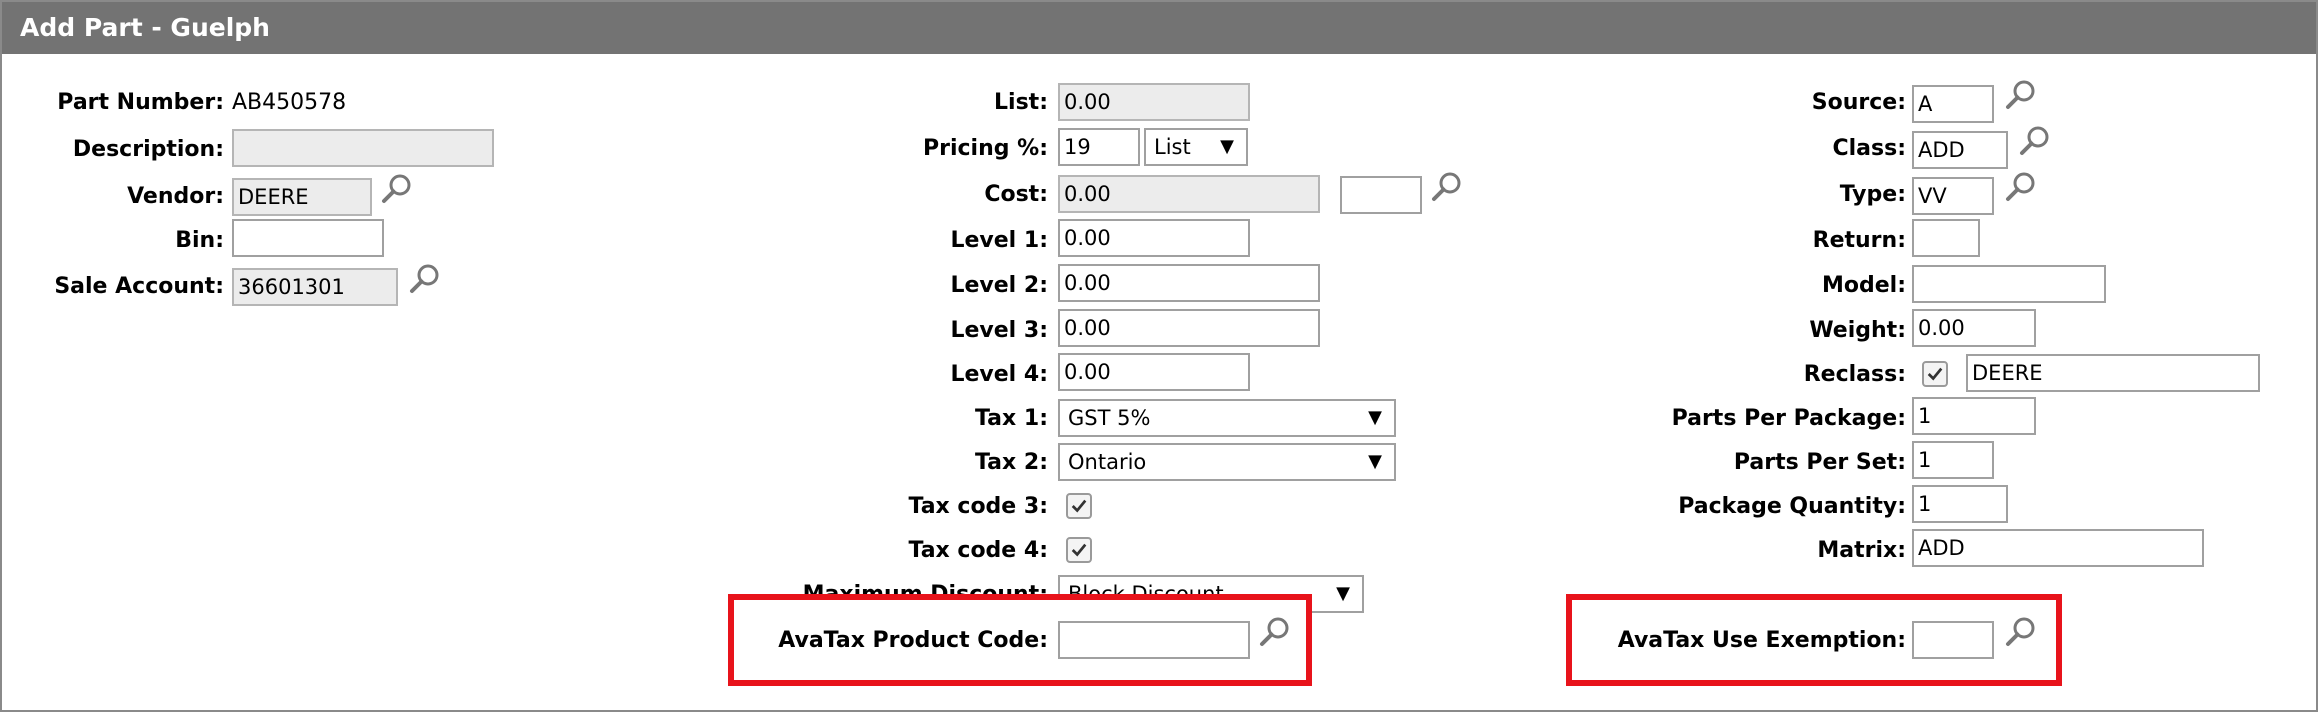 The image size is (2318, 712). What do you see at coordinates (985, 148) in the screenshot?
I see `pricing-percent-label: Pricing %:` at bounding box center [985, 148].